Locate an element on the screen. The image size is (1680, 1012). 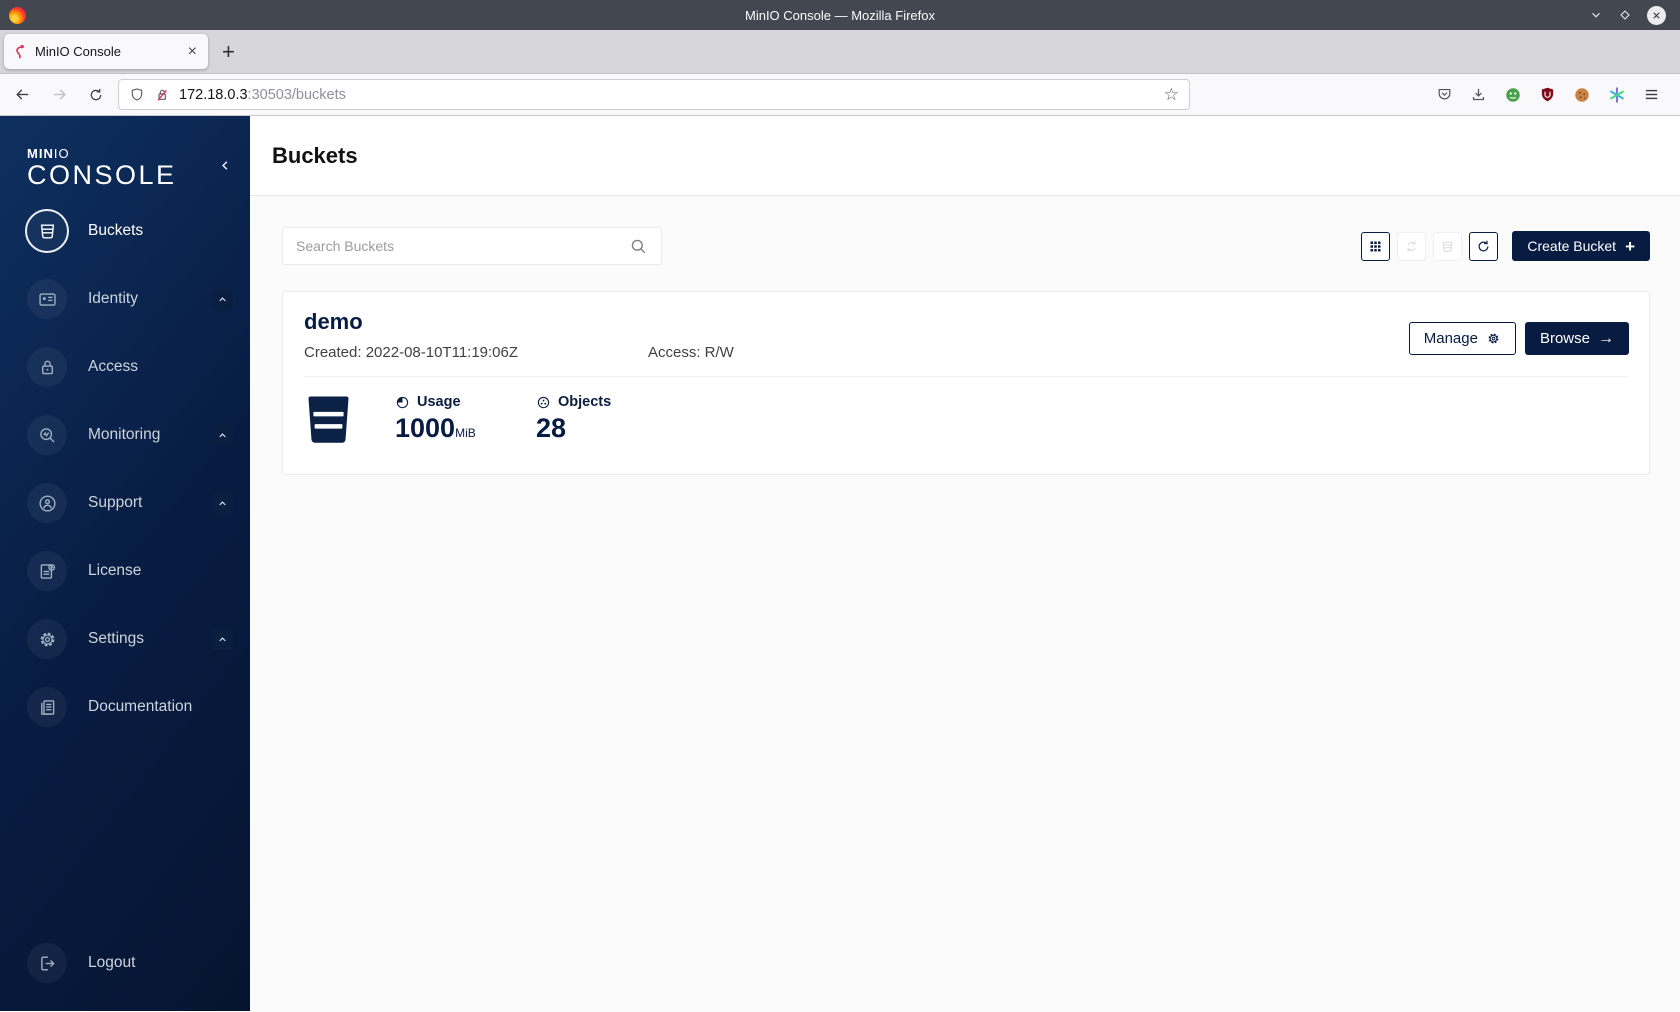
window-minimize-icon is located at coordinates (1596, 15).